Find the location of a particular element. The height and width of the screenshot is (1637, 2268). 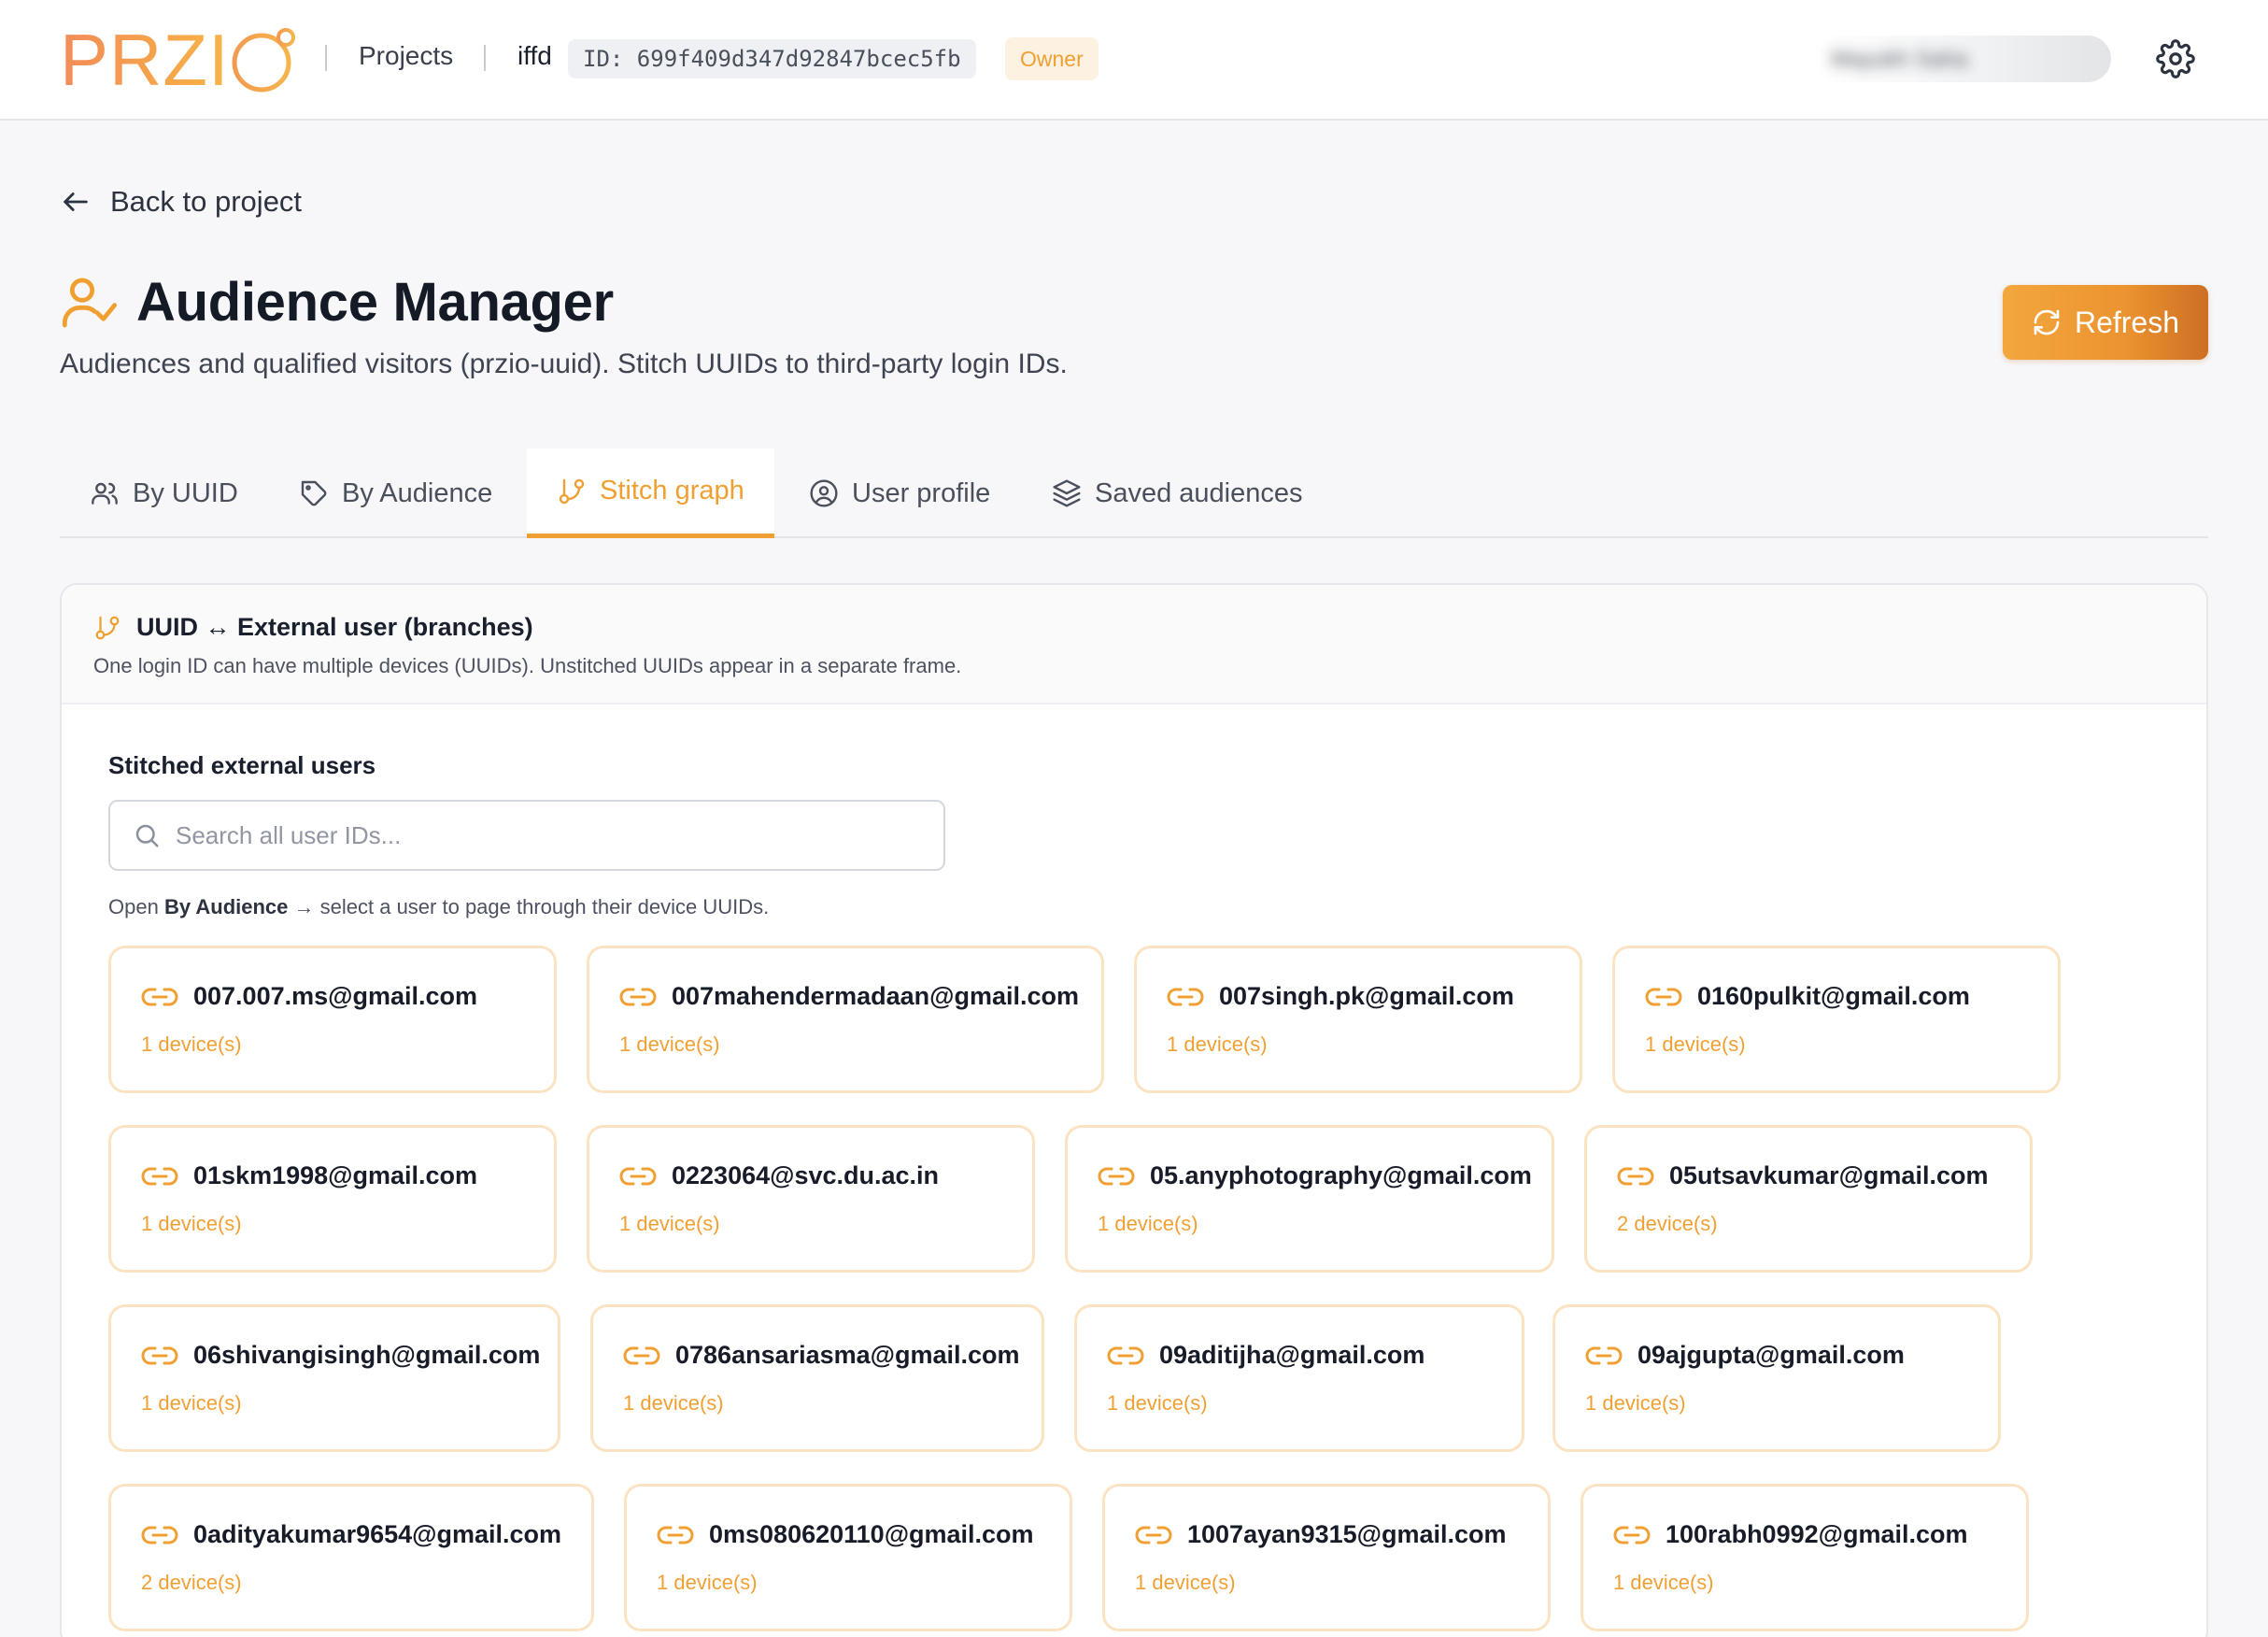

project-id-chip: ID: 699f409d347d92847bcec5fb is located at coordinates (772, 59).